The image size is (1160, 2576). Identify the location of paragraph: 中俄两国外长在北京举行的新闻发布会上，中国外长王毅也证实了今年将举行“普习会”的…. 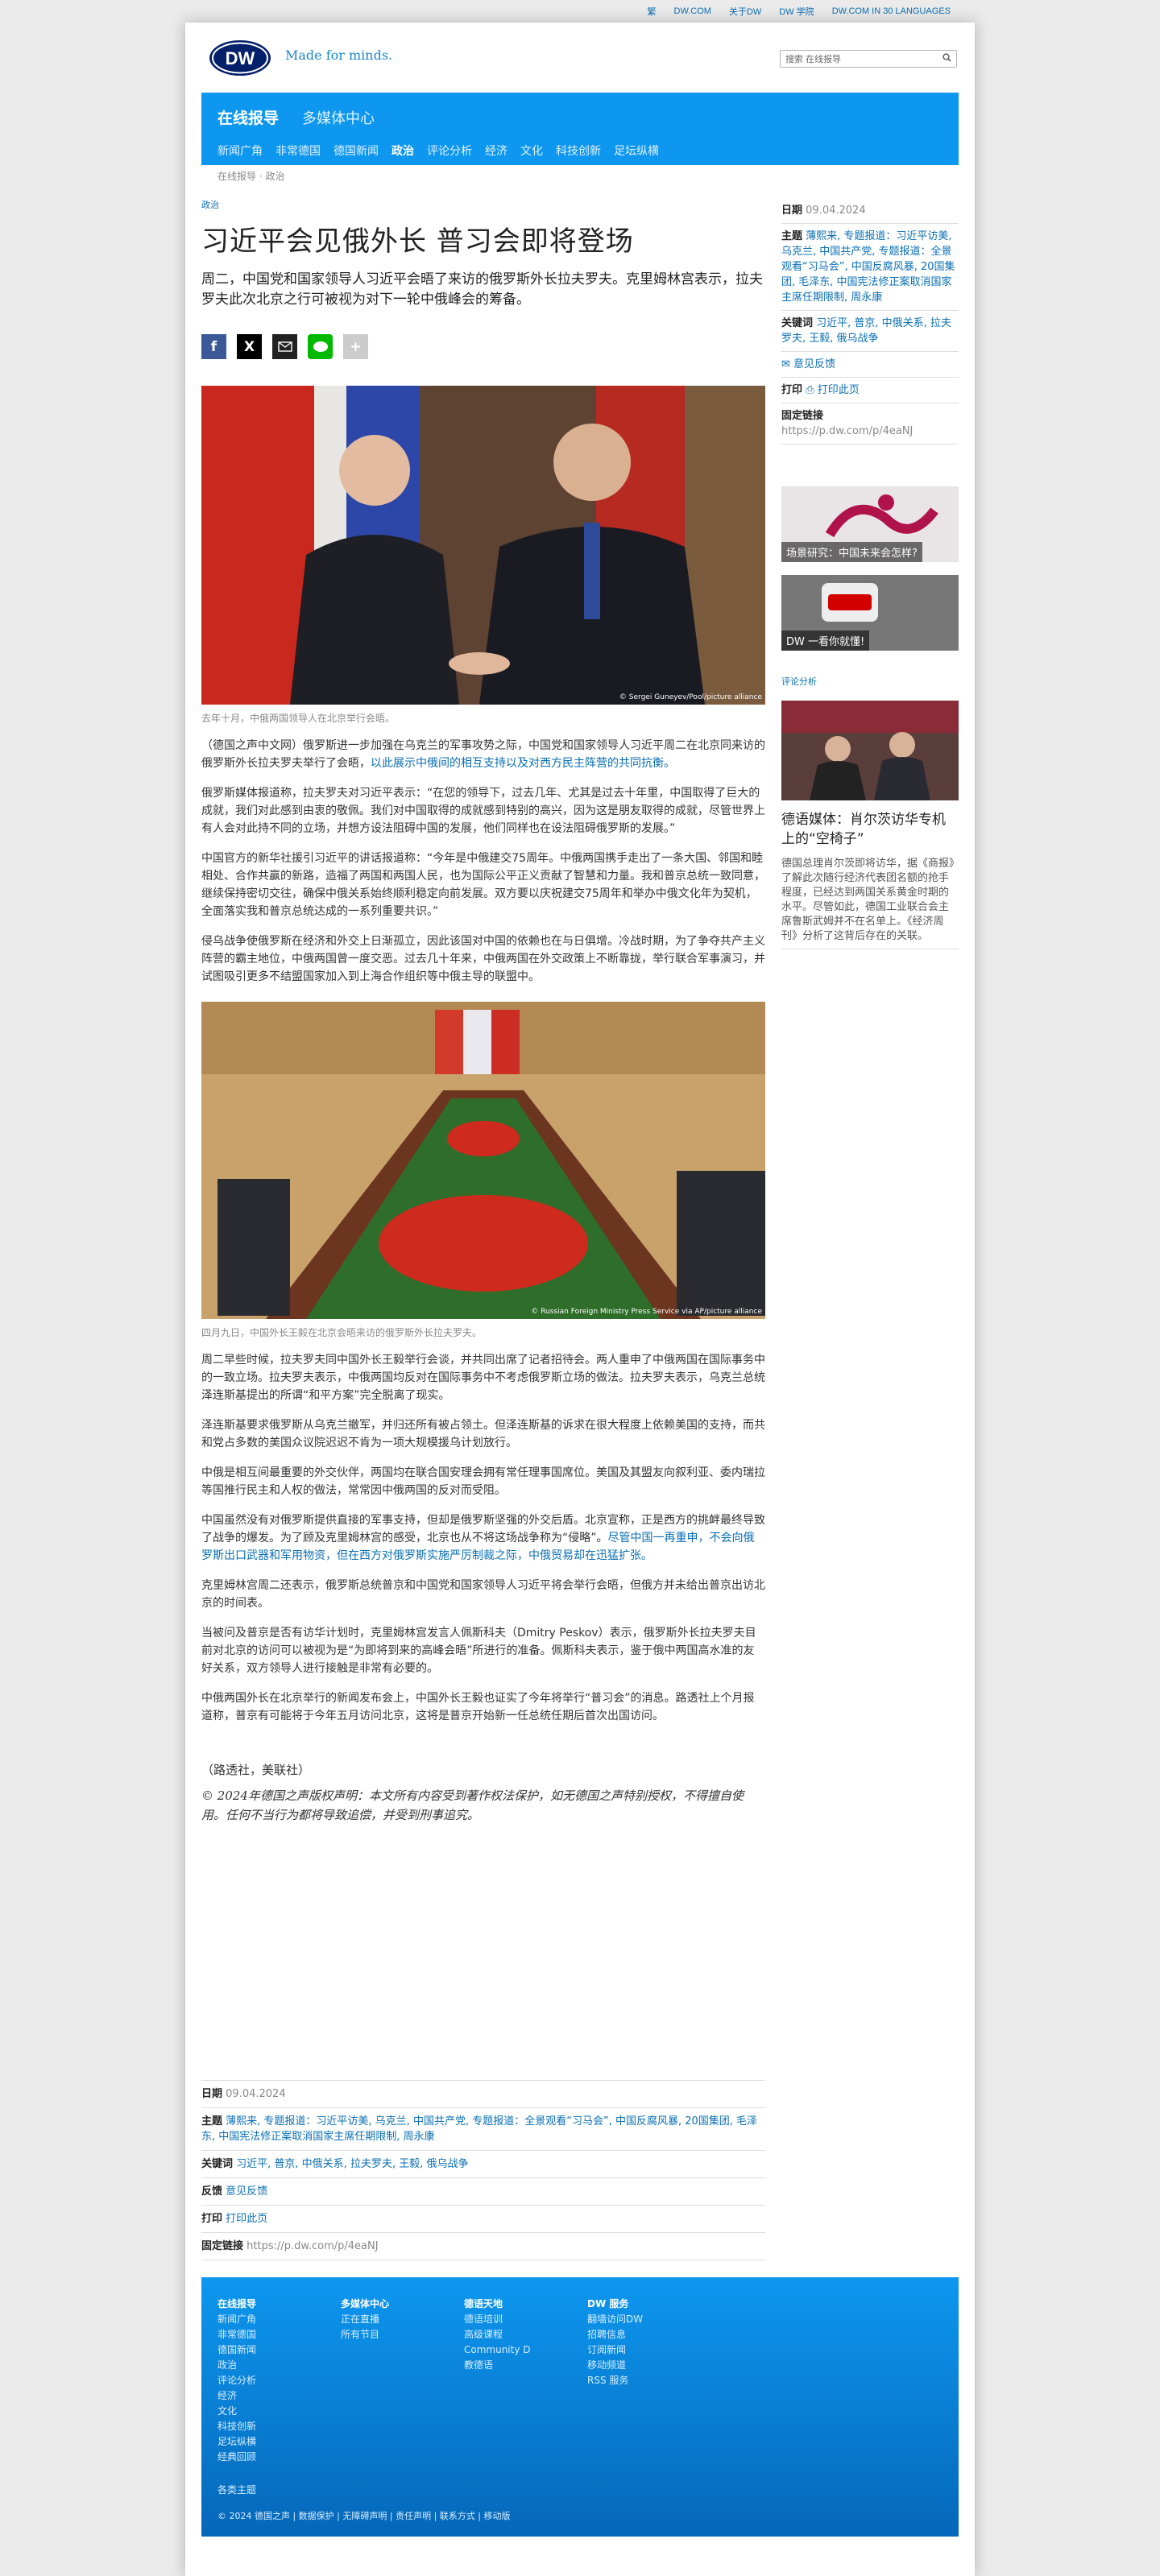
(478, 1707).